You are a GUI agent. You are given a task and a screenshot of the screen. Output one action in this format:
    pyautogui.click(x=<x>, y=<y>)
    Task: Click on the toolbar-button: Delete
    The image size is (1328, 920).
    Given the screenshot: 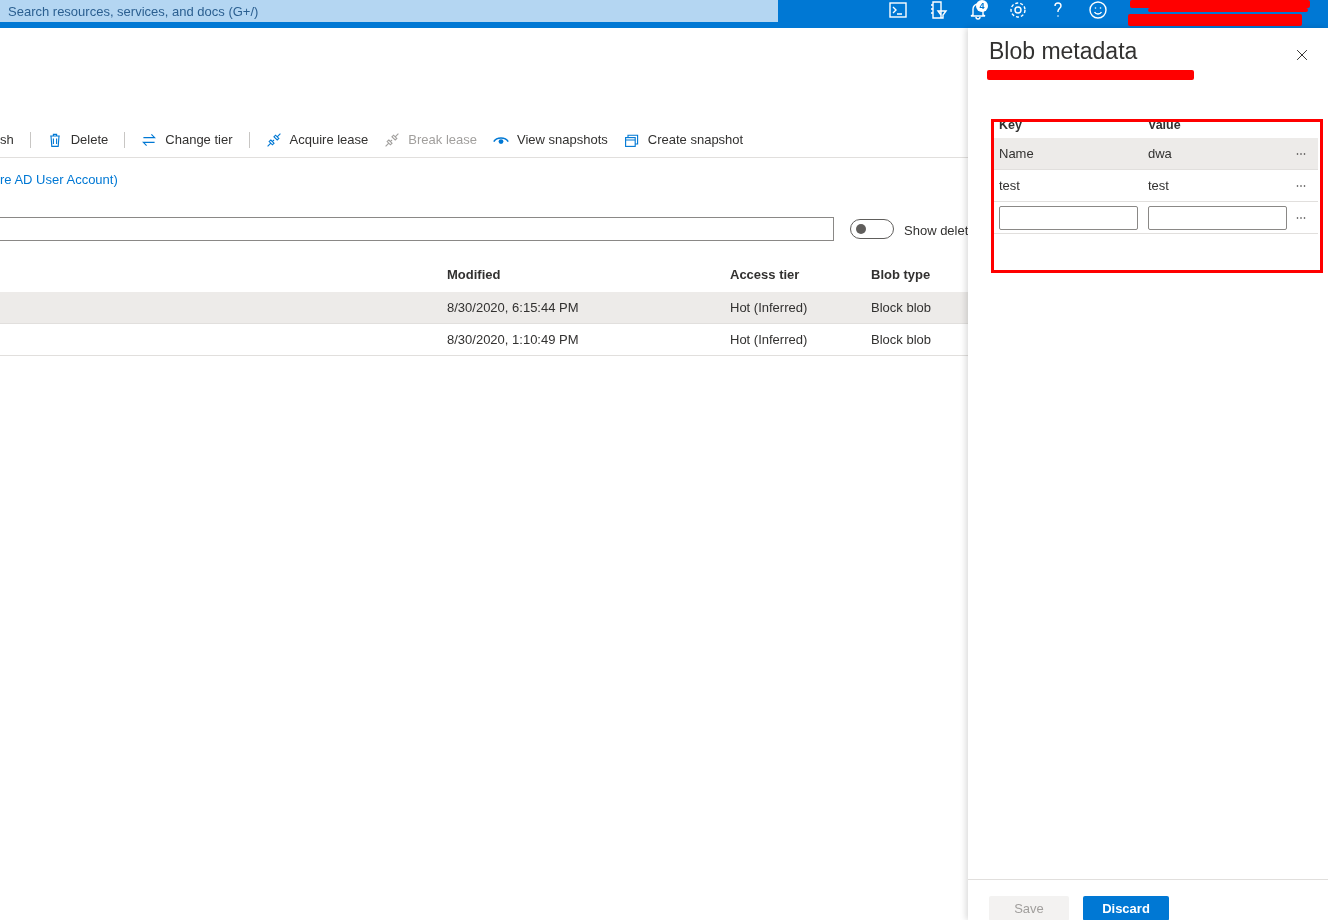 What is the action you would take?
    pyautogui.click(x=77, y=140)
    